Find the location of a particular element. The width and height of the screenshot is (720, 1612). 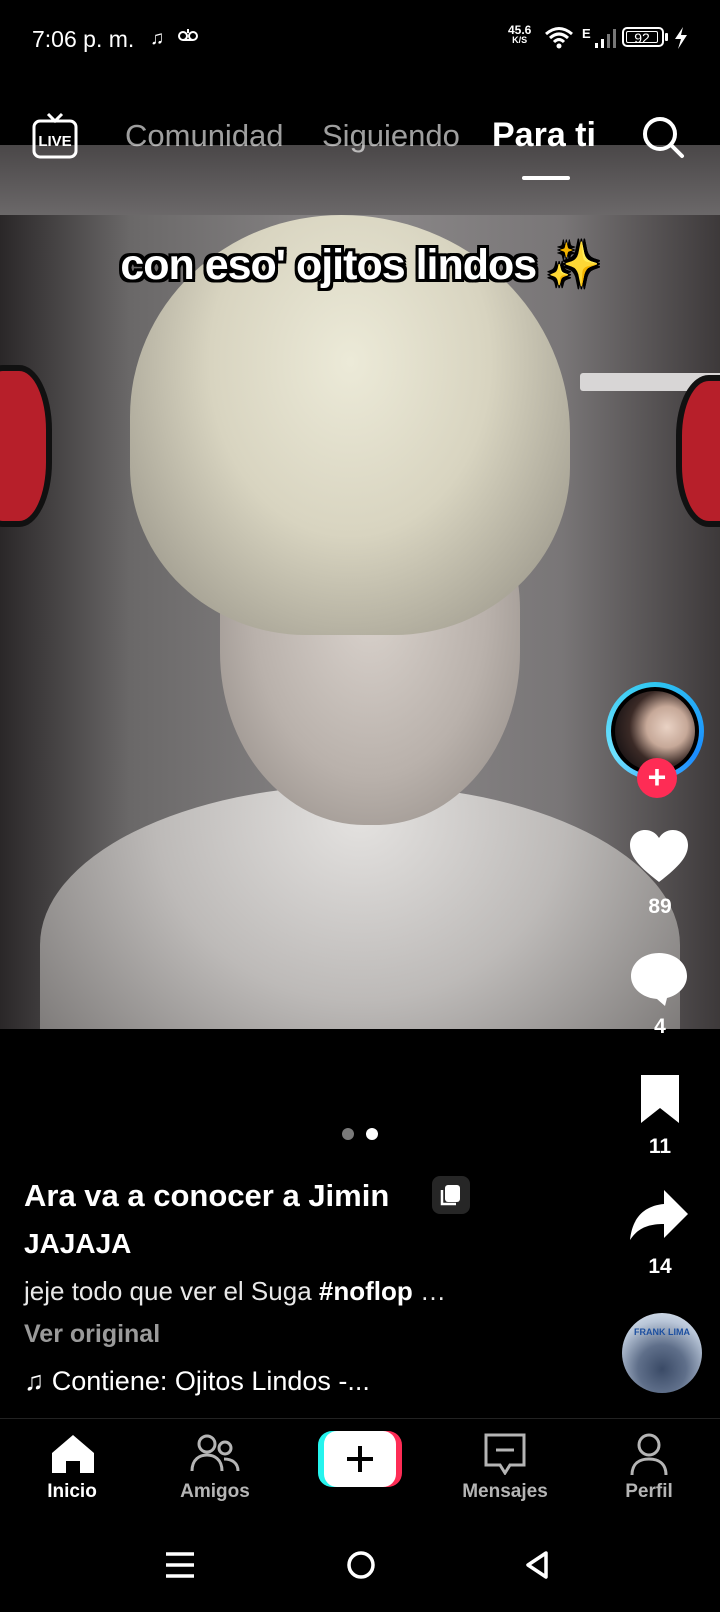

charging-icon is located at coordinates (681, 40).